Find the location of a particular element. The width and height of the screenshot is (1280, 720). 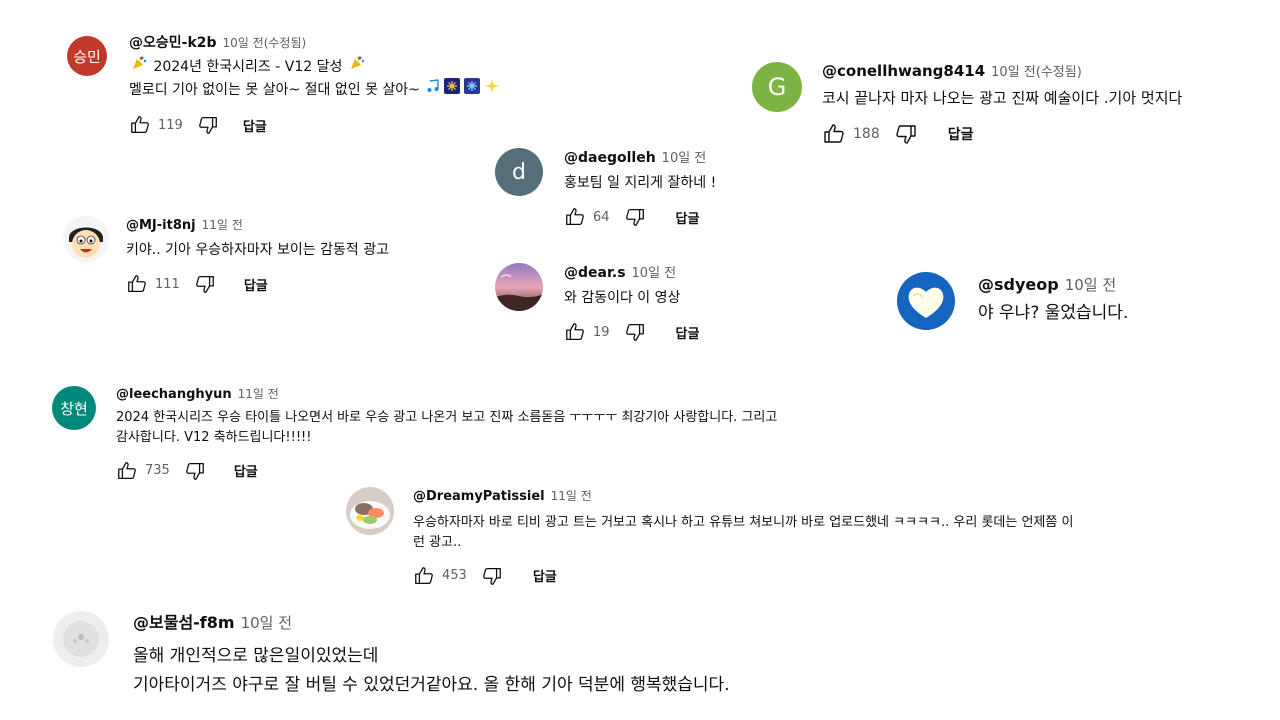

like-count: 119 is located at coordinates (170, 125).